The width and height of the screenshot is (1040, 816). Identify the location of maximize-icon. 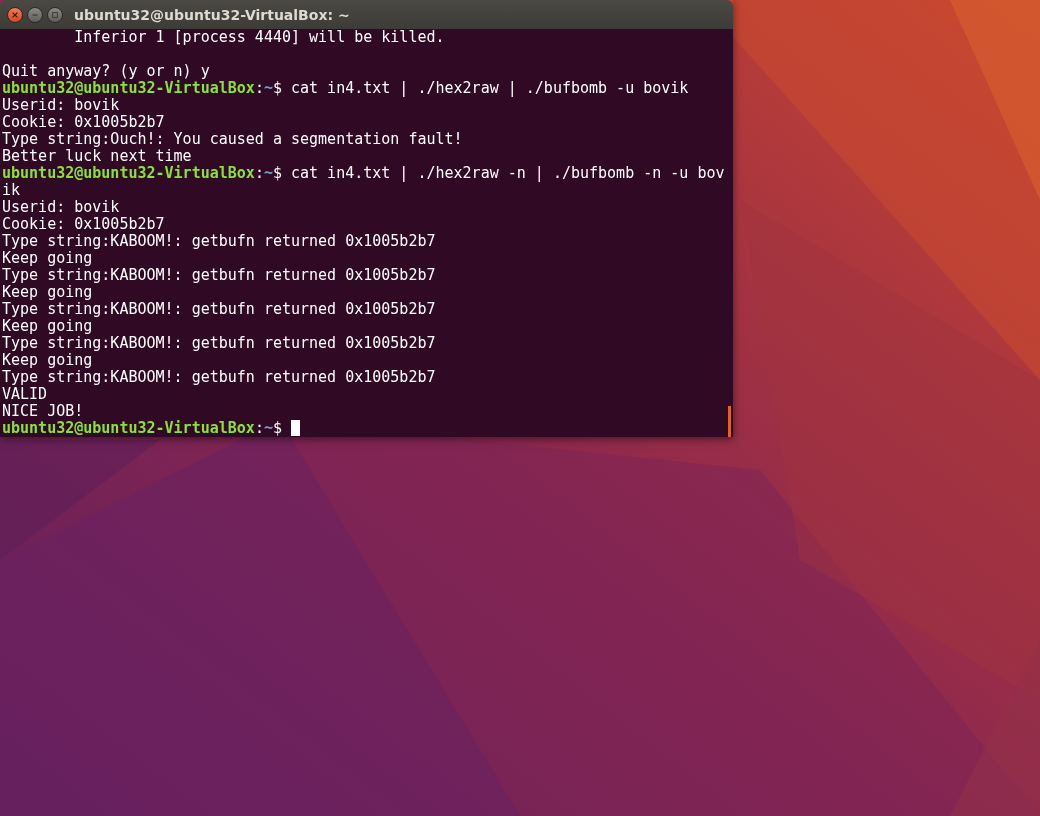
(55, 14).